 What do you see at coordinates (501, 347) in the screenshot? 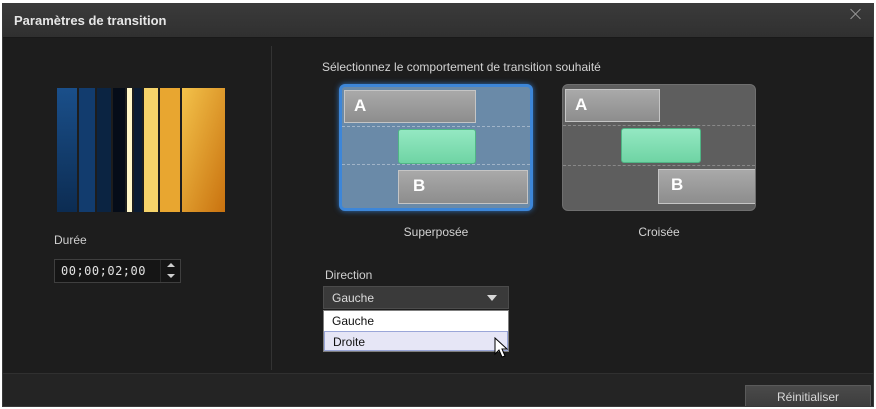
I see `mouse-cursor-icon` at bounding box center [501, 347].